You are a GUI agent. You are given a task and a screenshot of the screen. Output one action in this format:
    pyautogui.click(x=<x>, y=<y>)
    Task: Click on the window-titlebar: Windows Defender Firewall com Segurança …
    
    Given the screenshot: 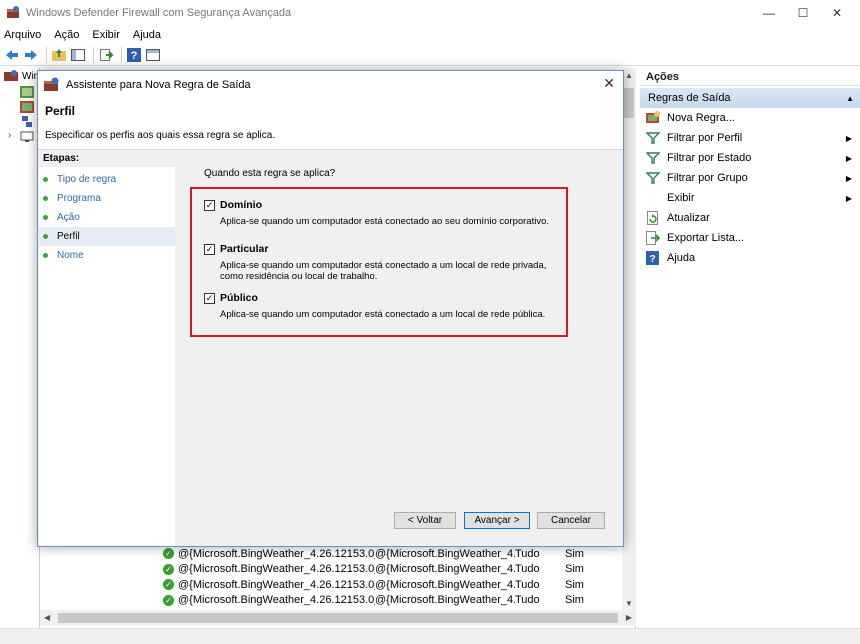 What is the action you would take?
    pyautogui.click(x=430, y=13)
    